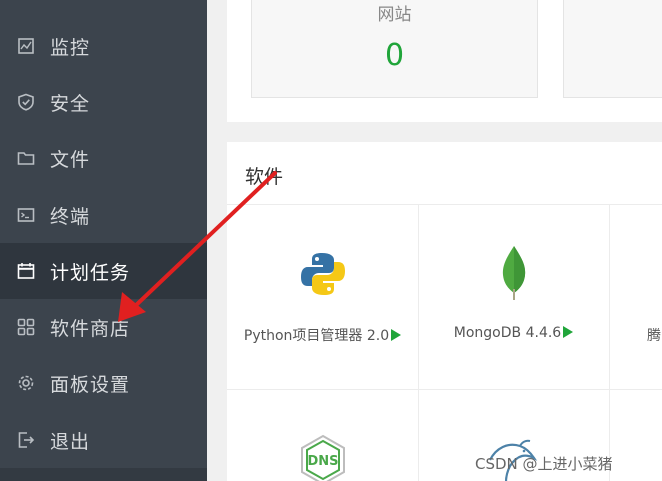 The width and height of the screenshot is (662, 481). What do you see at coordinates (635, 297) in the screenshot?
I see `software-card-partial: 腾` at bounding box center [635, 297].